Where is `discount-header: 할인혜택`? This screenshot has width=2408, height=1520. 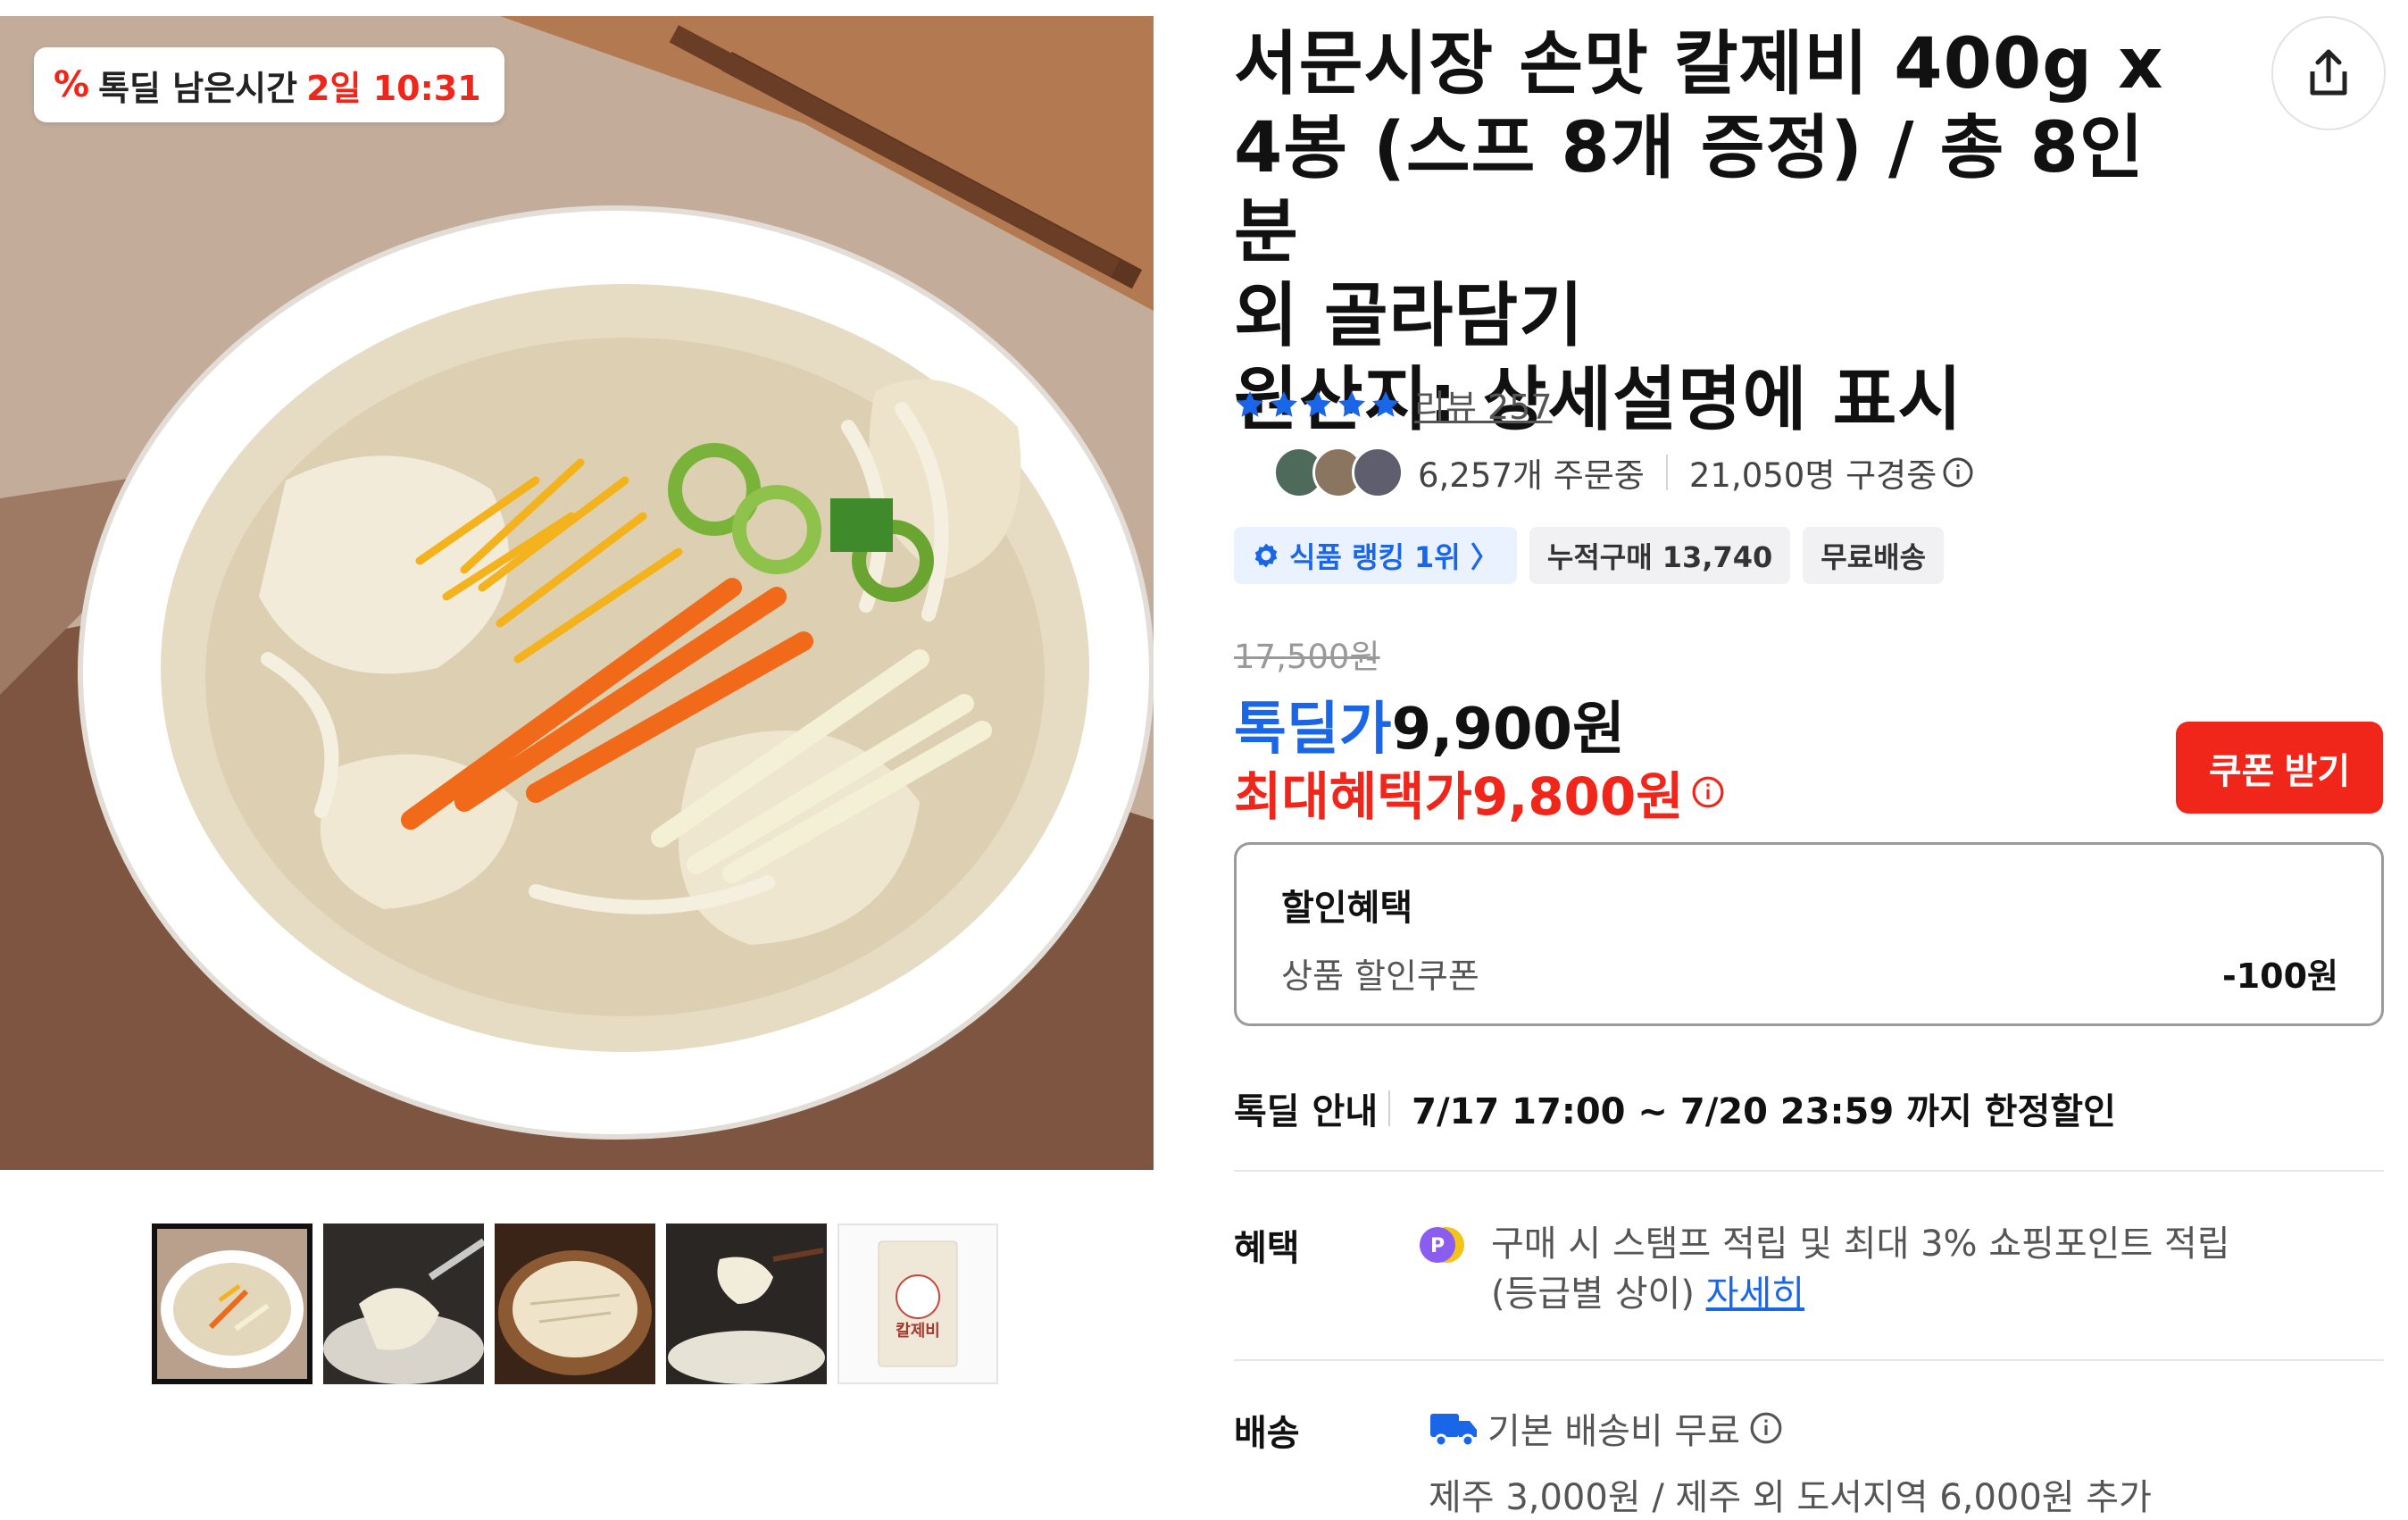
discount-header: 할인혜택 is located at coordinates (1347, 908).